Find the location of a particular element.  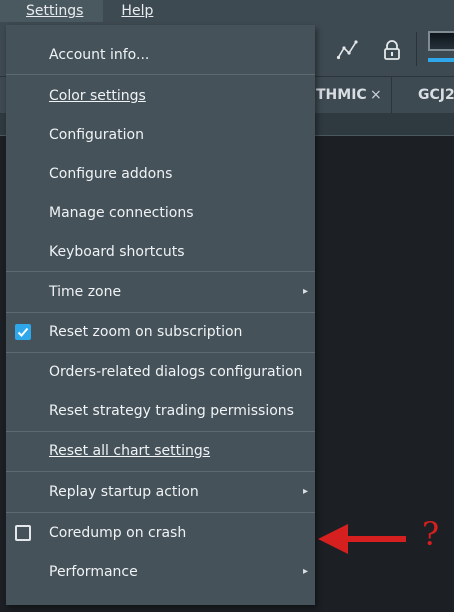

tab-thmic: THMIC × is located at coordinates (351, 95).